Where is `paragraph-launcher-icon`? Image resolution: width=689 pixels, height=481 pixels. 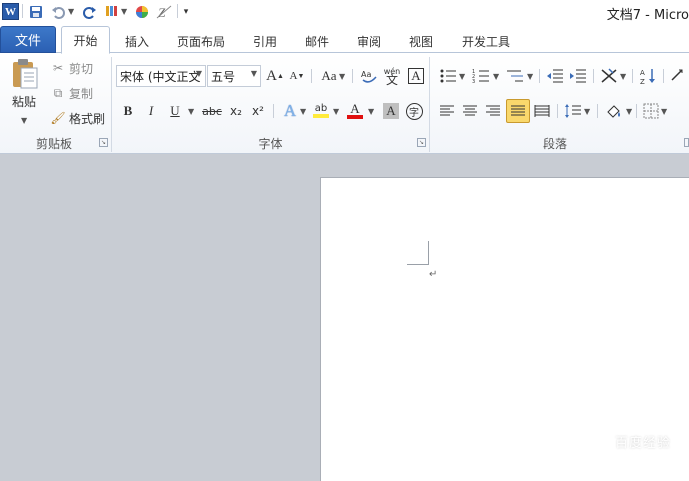
paragraph-launcher-icon is located at coordinates (686, 142).